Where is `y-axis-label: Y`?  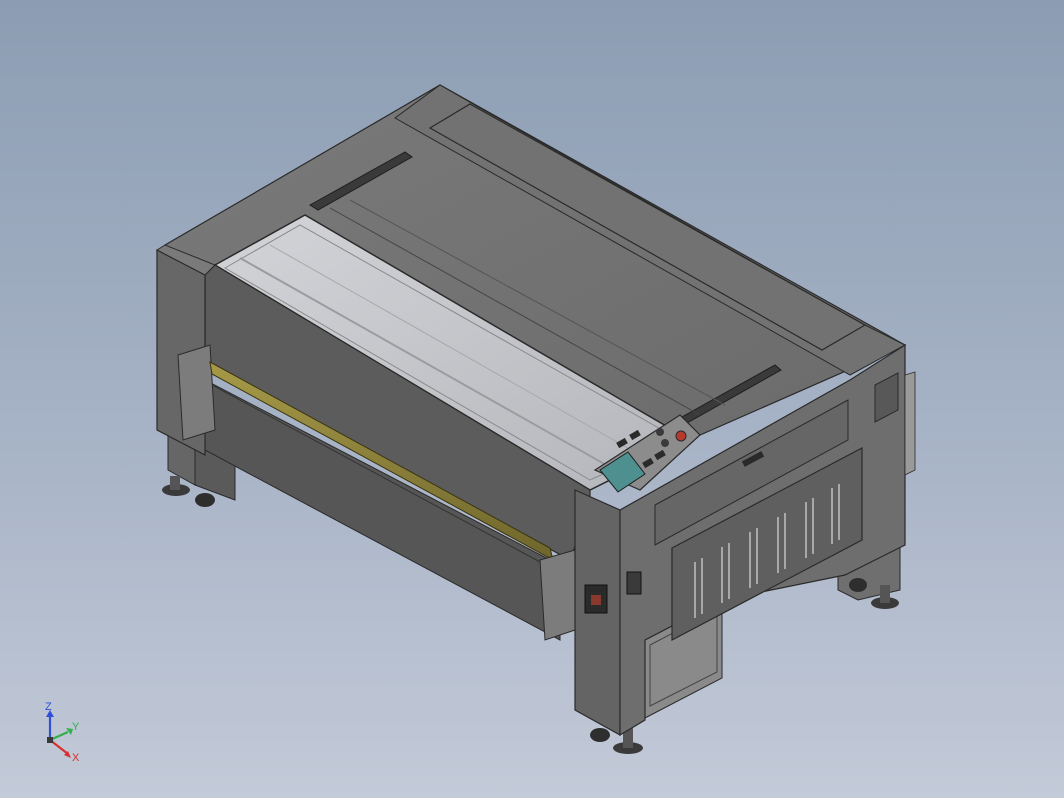 y-axis-label: Y is located at coordinates (76, 727).